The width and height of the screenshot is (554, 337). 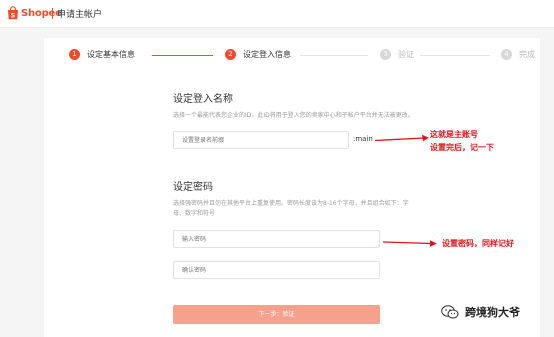 I want to click on logo-text: Shopee, so click(x=41, y=13).